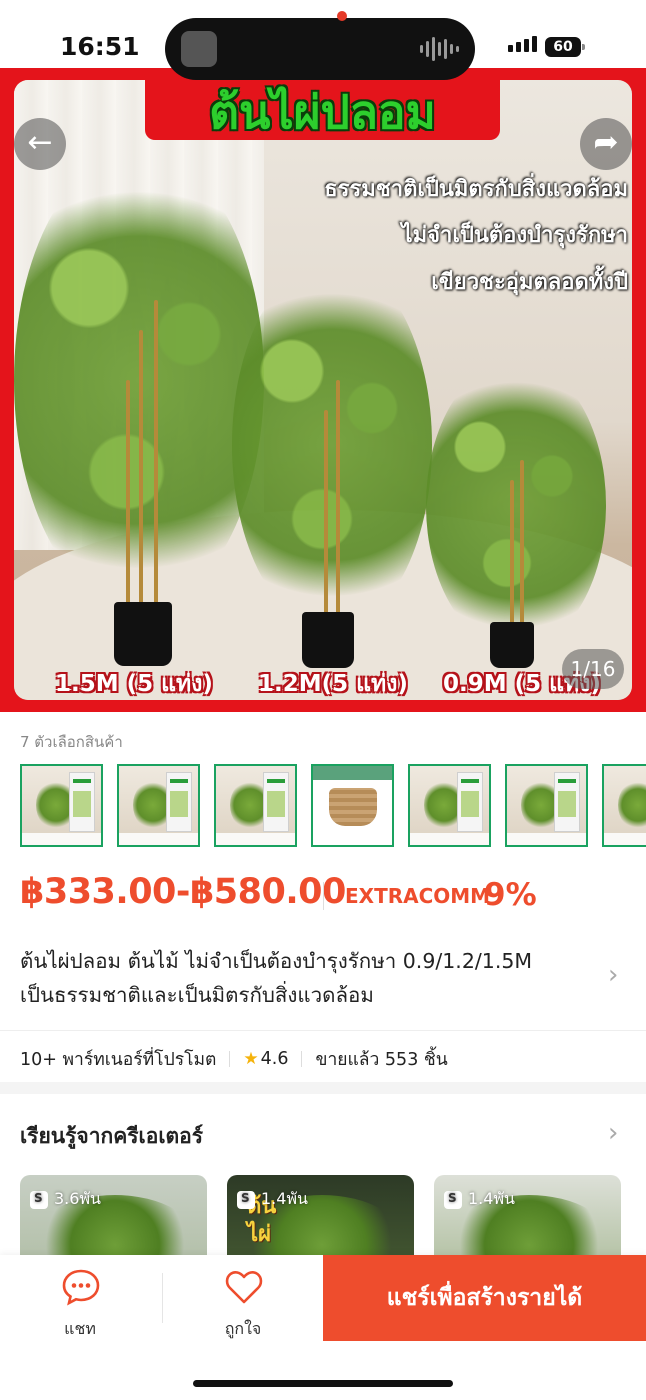  What do you see at coordinates (484, 1298) in the screenshot?
I see `share-to-earn-button: แชร์เพื่อสร้างรายได้` at bounding box center [484, 1298].